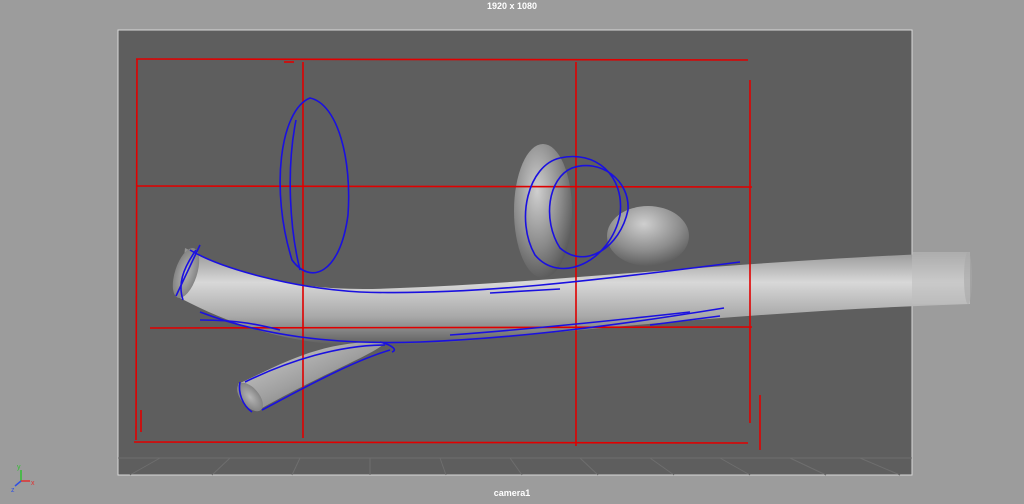  What do you see at coordinates (33, 483) in the screenshot?
I see `axis-x-label: x` at bounding box center [33, 483].